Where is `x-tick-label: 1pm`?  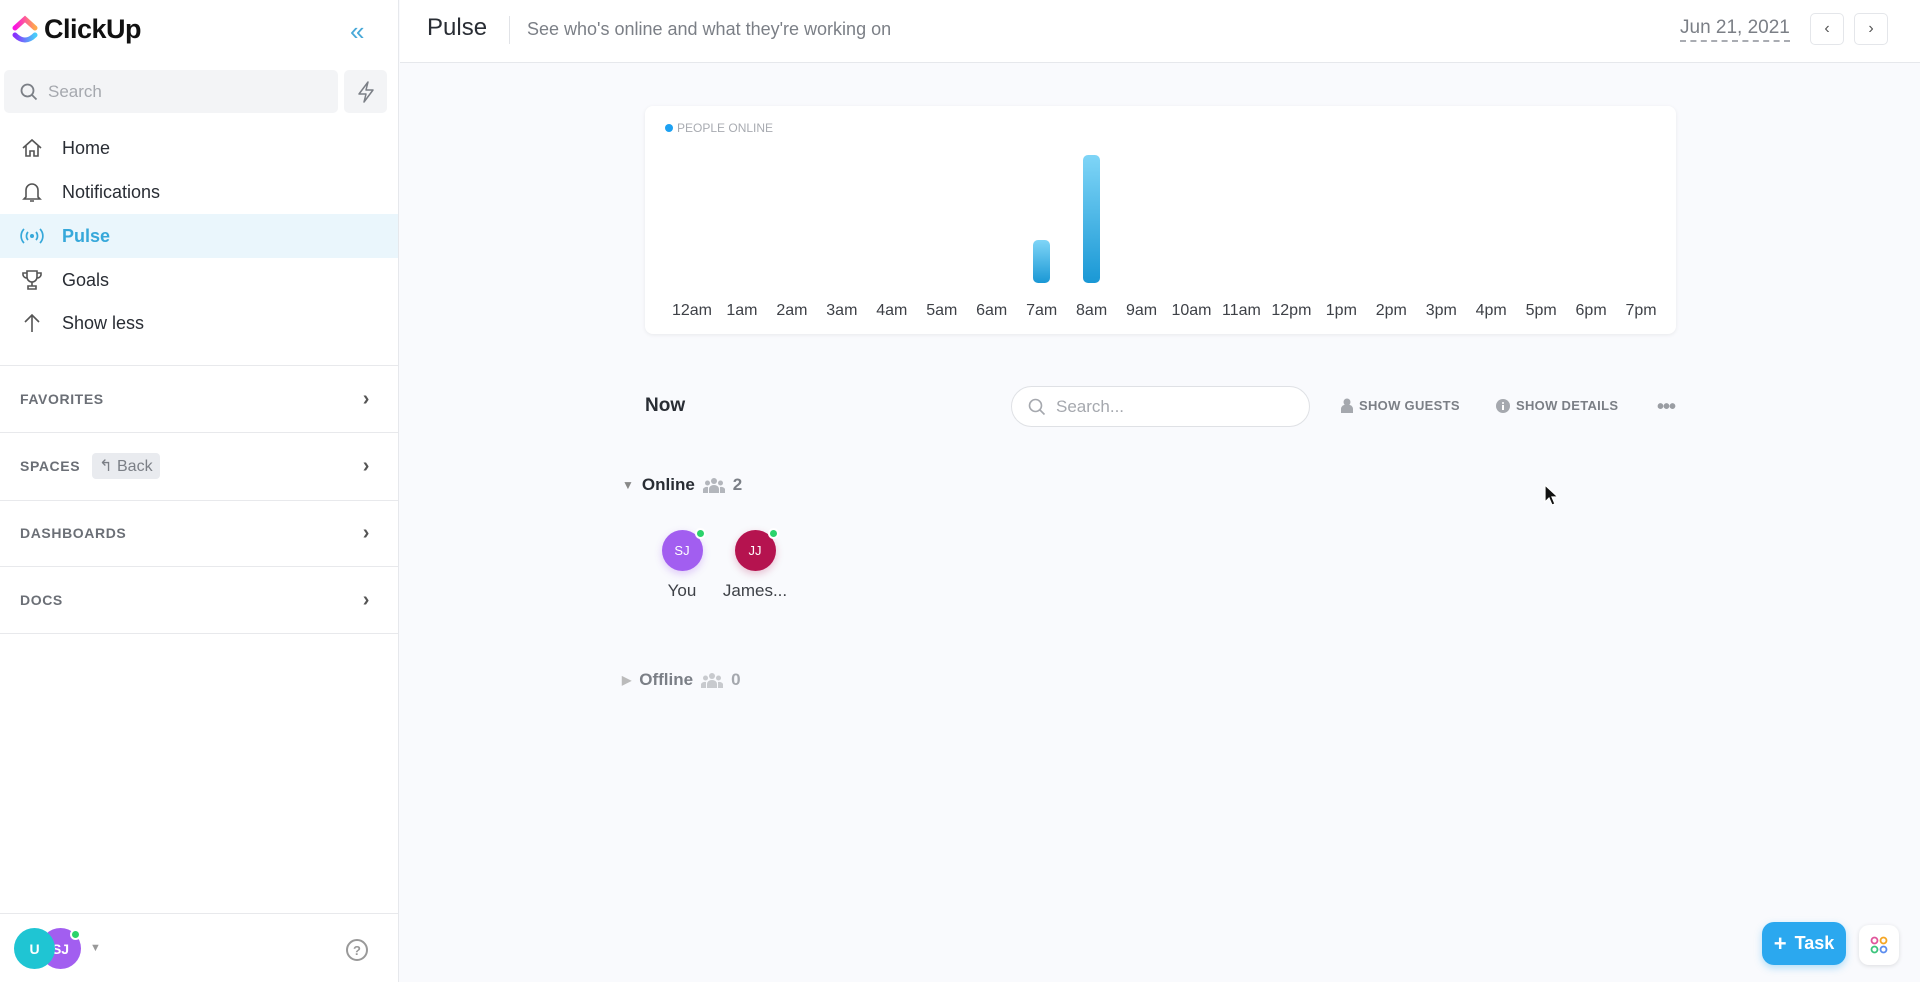
x-tick-label: 1pm is located at coordinates (1341, 310).